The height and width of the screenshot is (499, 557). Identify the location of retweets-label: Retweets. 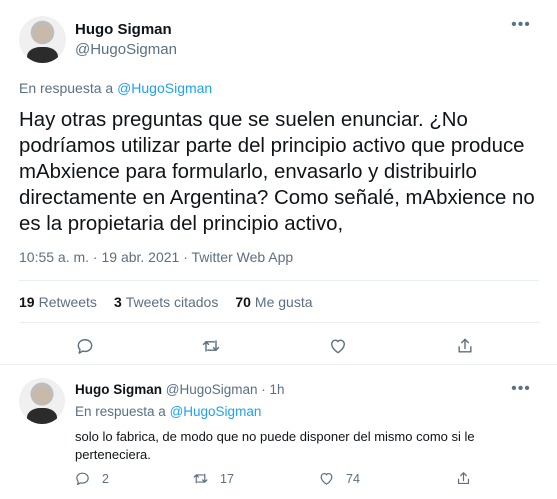
(67, 302).